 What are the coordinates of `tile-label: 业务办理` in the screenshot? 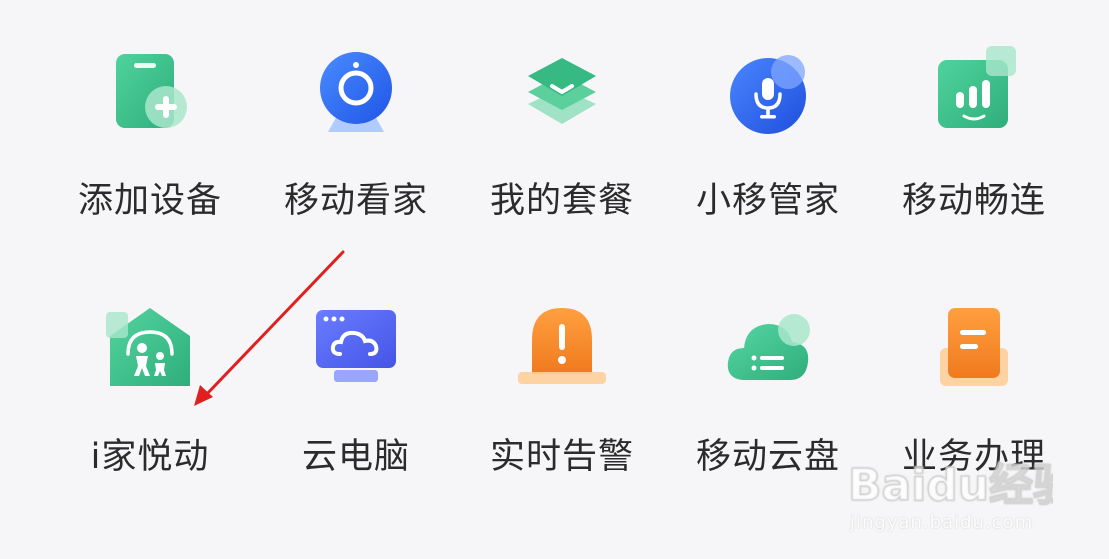 It's located at (973, 457).